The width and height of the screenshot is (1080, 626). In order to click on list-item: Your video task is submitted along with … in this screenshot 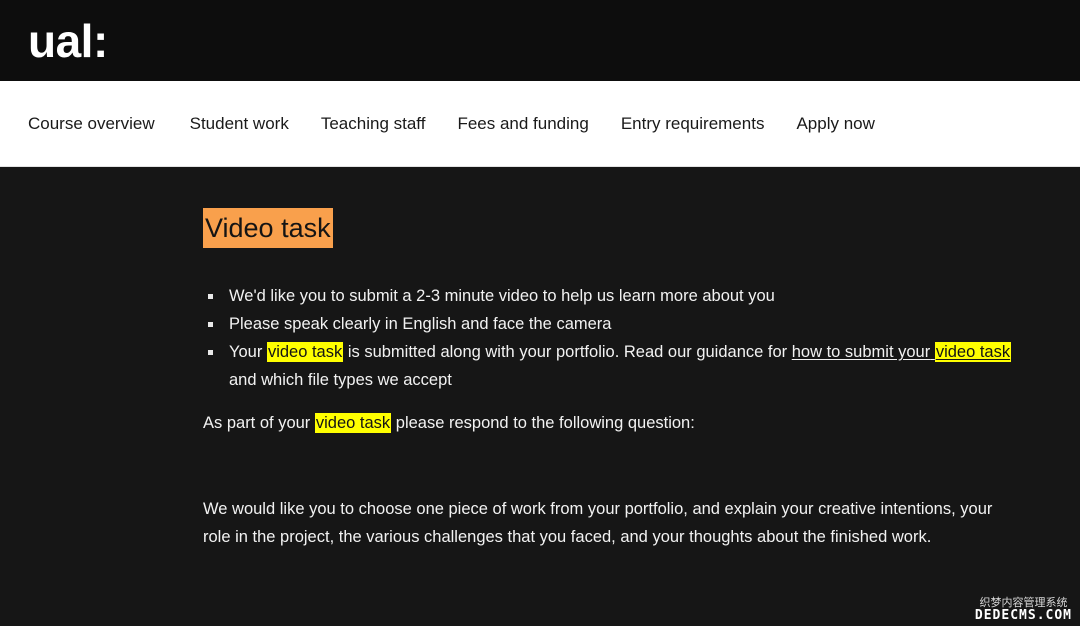, I will do `click(611, 366)`.